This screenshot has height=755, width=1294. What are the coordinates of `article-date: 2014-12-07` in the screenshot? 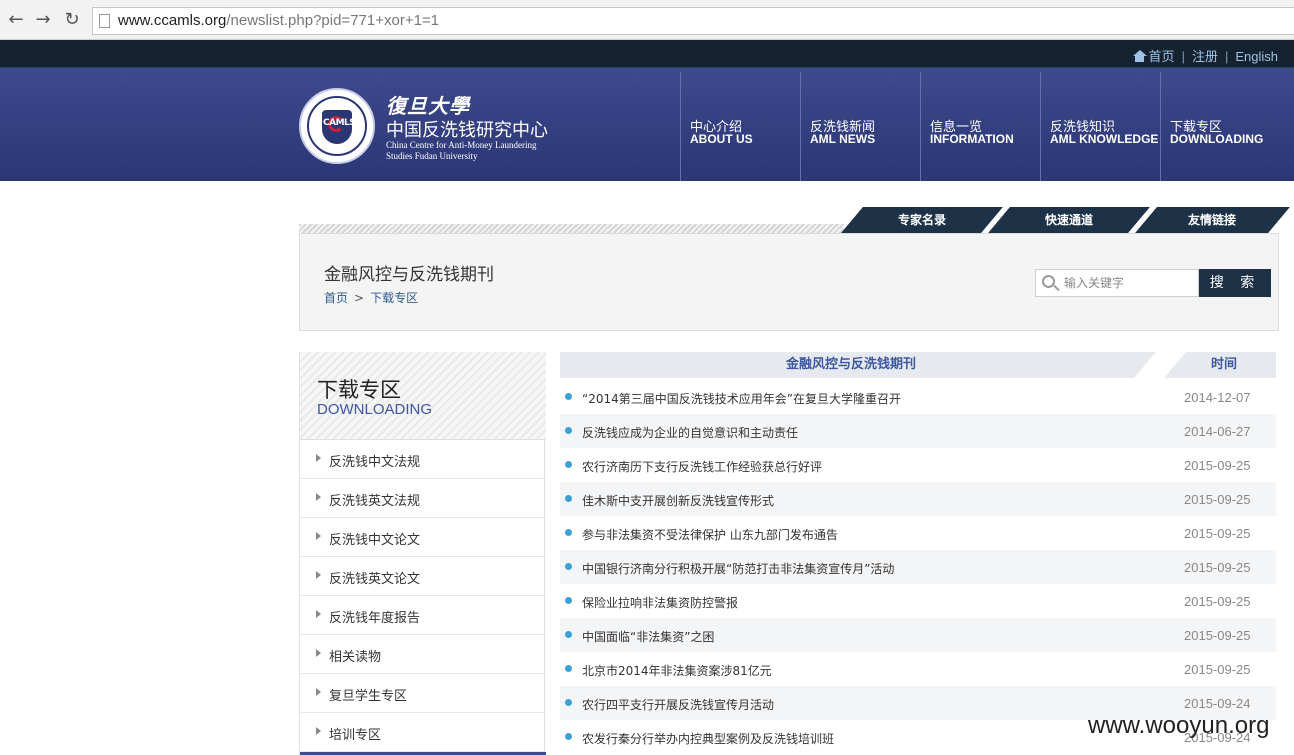 It's located at (1217, 397).